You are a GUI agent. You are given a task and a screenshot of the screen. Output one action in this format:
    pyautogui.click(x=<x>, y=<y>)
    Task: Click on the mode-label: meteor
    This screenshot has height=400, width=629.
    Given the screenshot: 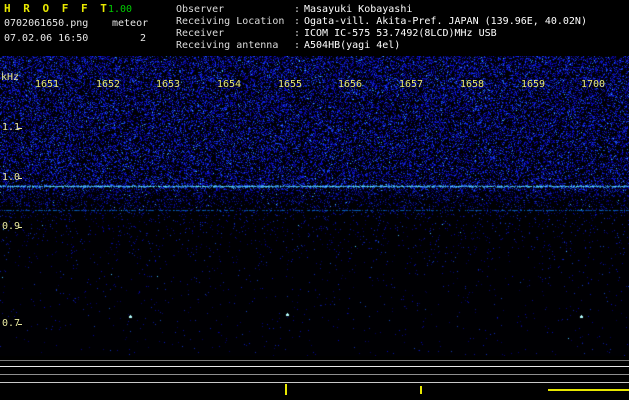 What is the action you would take?
    pyautogui.click(x=130, y=23)
    